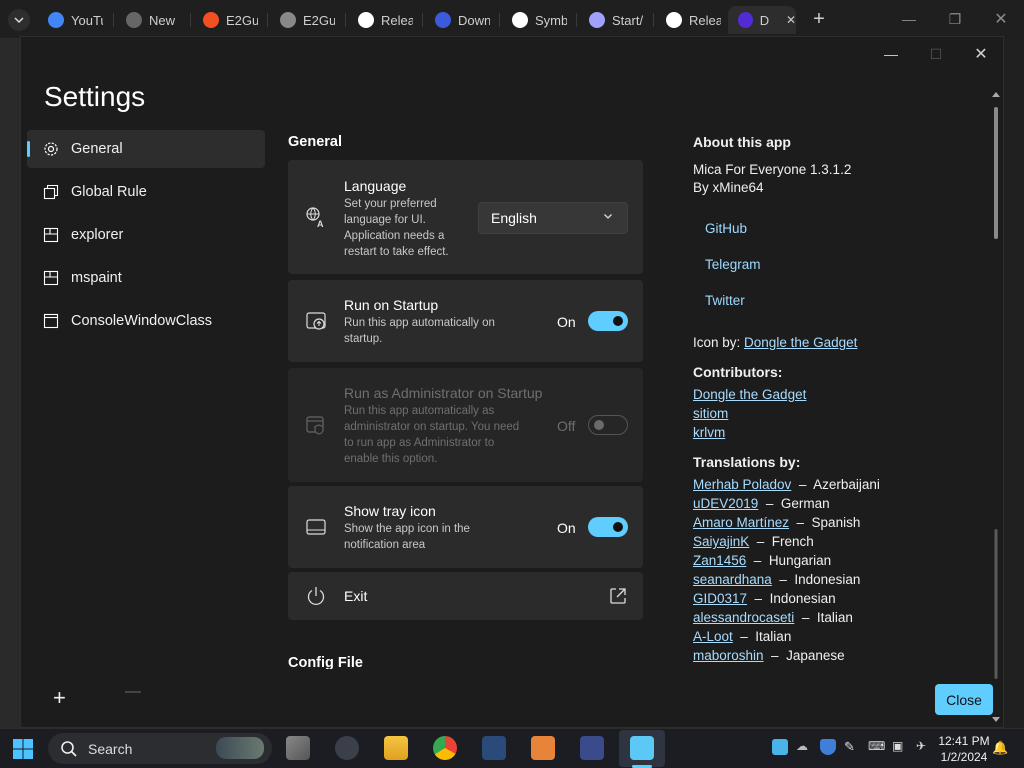 The width and height of the screenshot is (1024, 768). I want to click on scrollbar, so click(996, 409).